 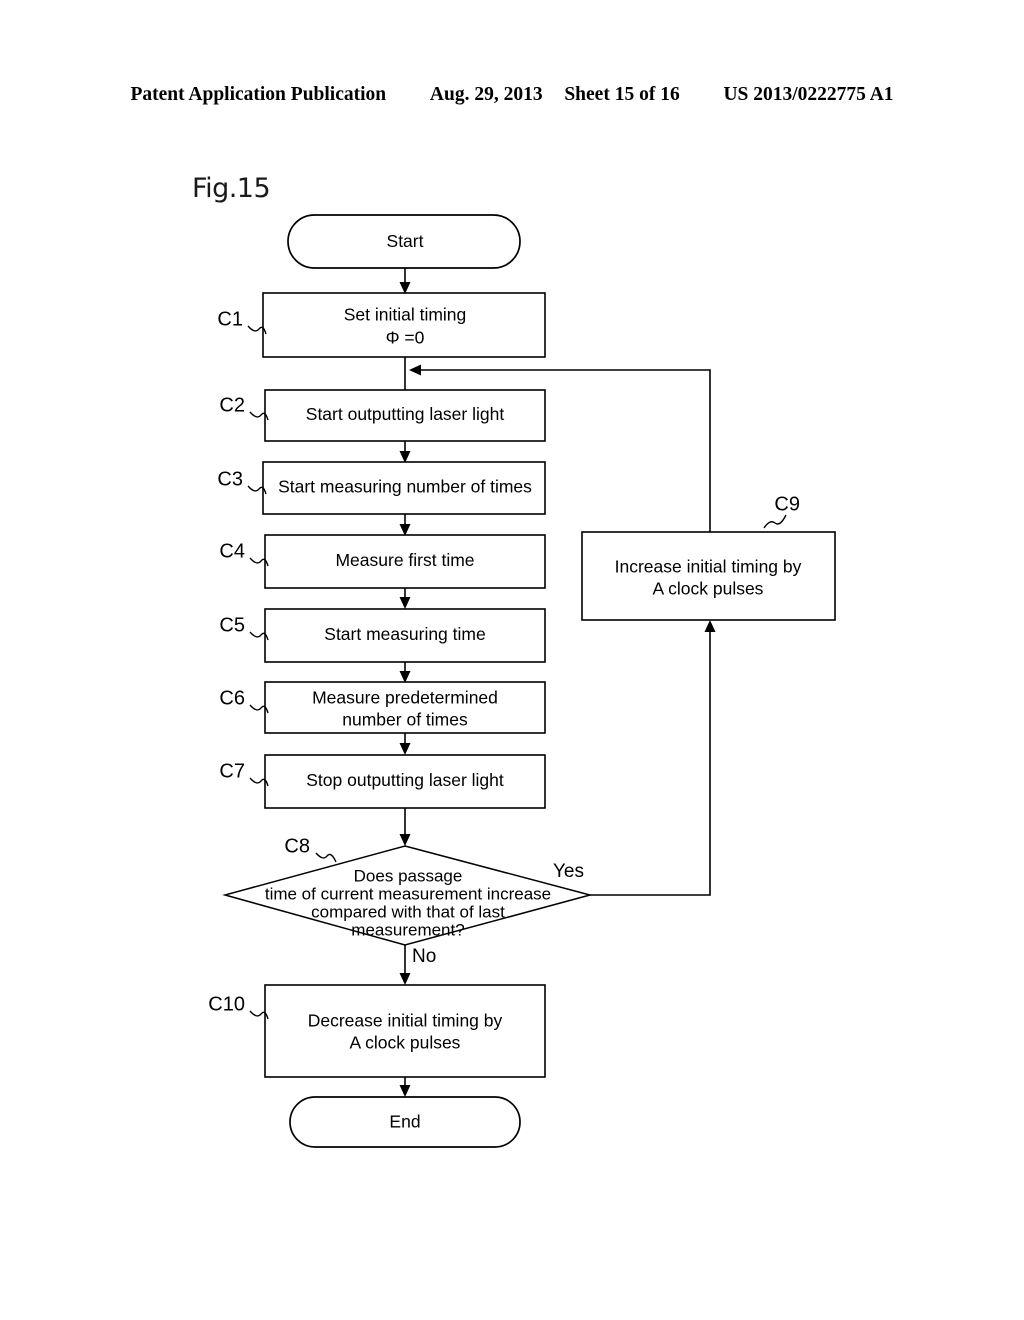 I want to click on branch-label-yes: Yes, so click(x=568, y=871).